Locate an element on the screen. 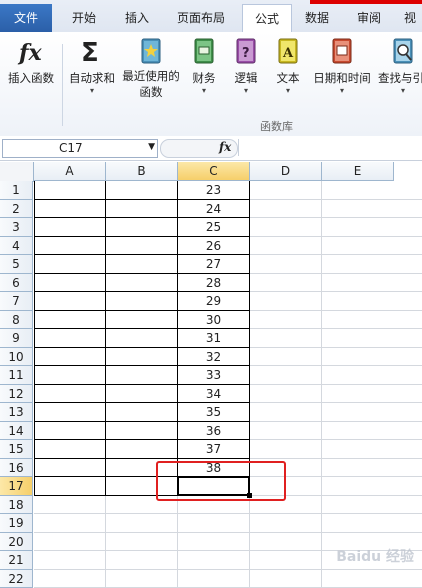 The width and height of the screenshot is (422, 588). cell-a9 is located at coordinates (70, 338).